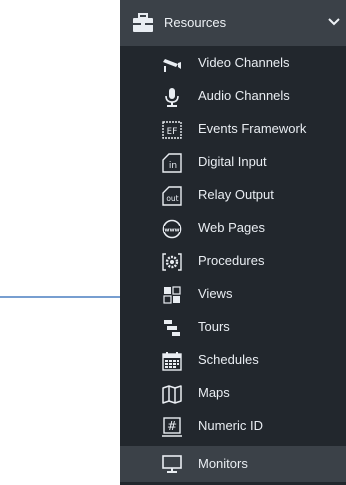 Image resolution: width=346 pixels, height=485 pixels. I want to click on globe-icon-text: www, so click(171, 230).